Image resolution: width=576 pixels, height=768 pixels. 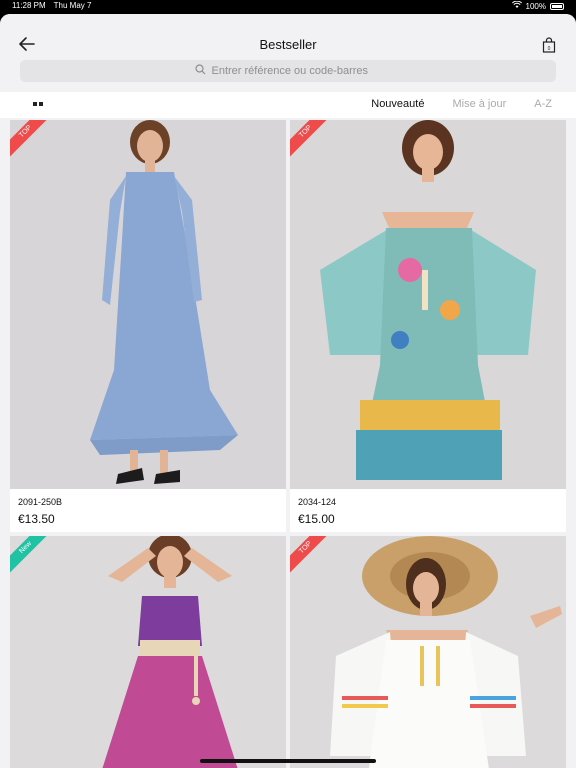 I want to click on search-field, so click(x=288, y=71).